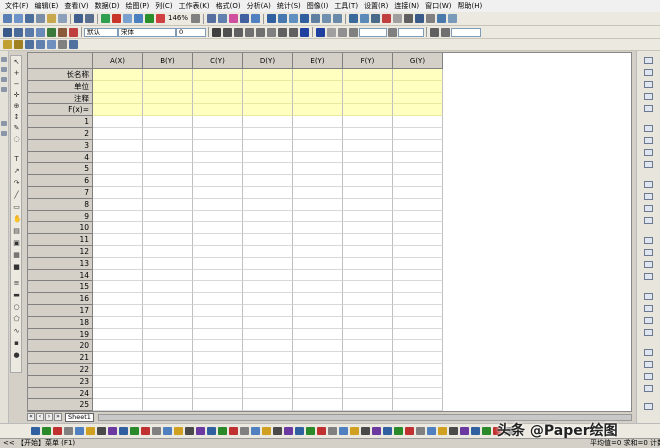  Describe the element at coordinates (60, 169) in the screenshot. I see `row-number: 5` at that location.